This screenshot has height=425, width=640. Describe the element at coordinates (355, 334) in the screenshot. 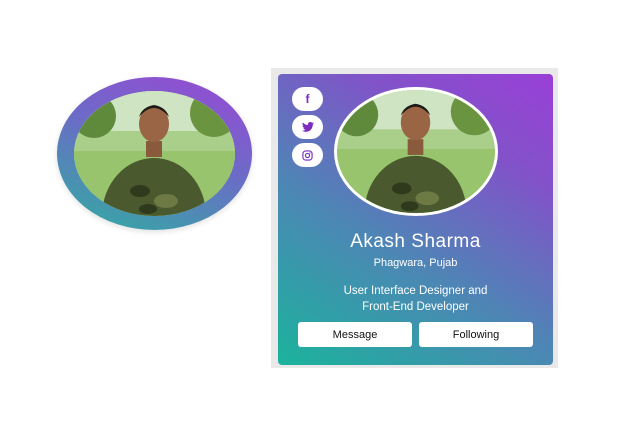

I see `message-button: Message` at that location.